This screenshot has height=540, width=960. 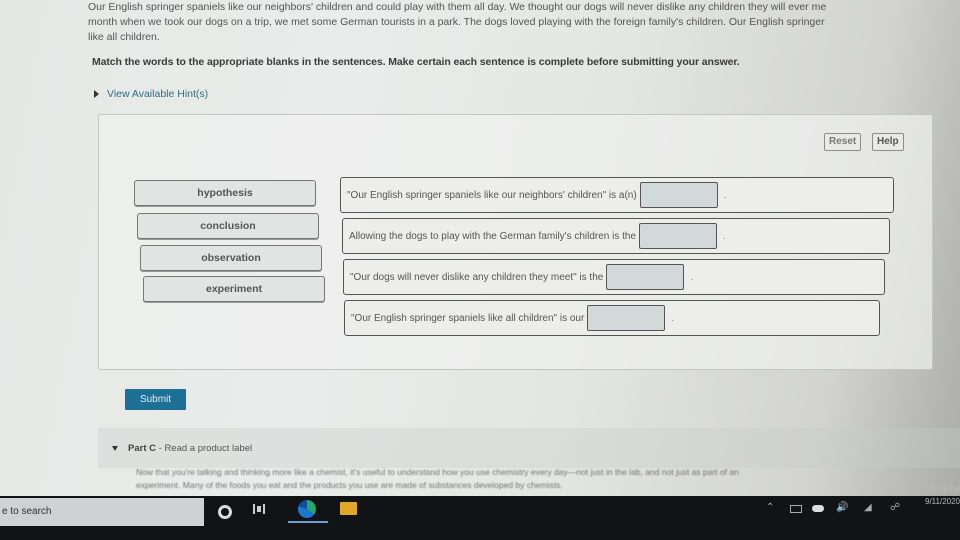 I want to click on part-c-heading: Part C - Read a product label, so click(x=190, y=448).